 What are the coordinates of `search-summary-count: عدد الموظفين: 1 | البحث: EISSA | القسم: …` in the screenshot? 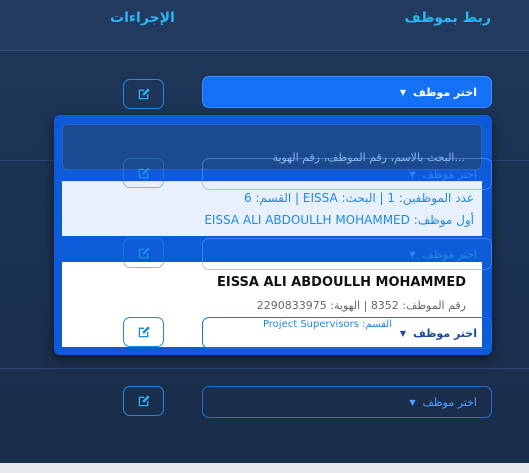 It's located at (358, 198).